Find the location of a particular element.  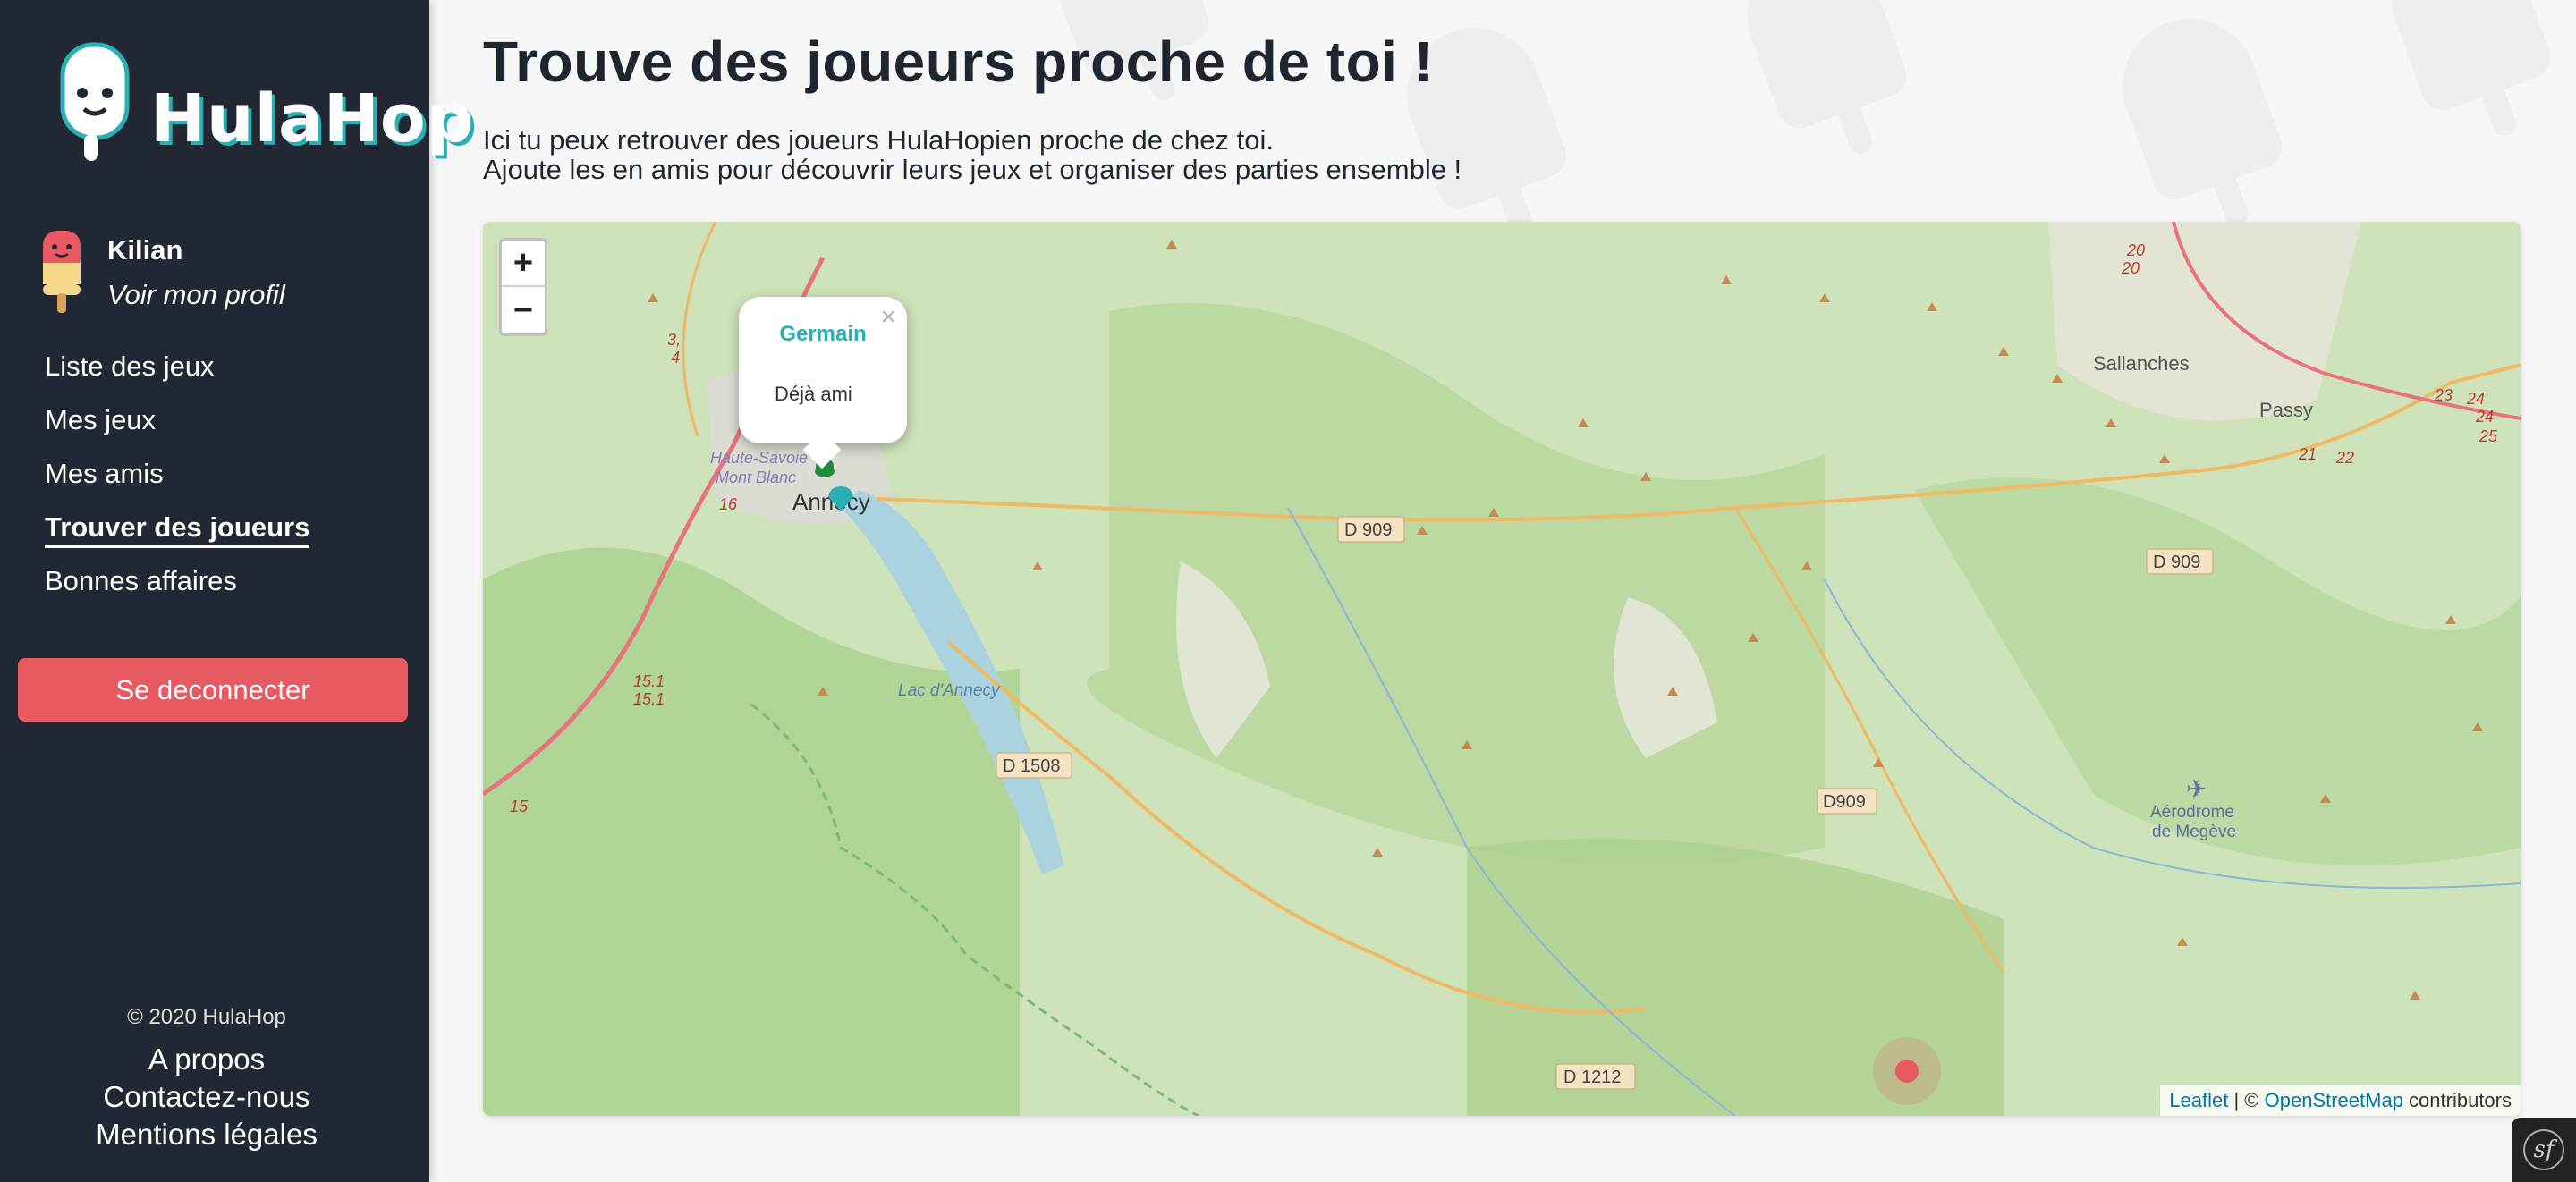

popup-friend-status: Déjà ami is located at coordinates (813, 394).